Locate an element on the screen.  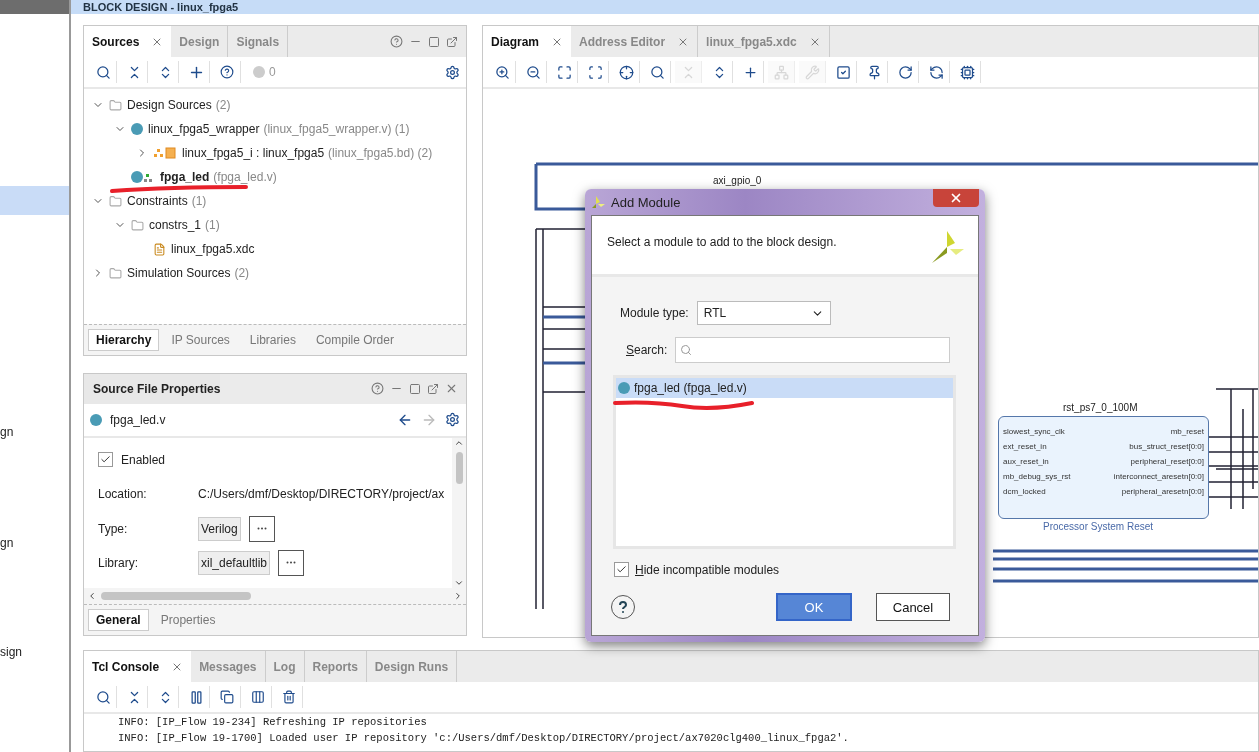
title-bar is located at coordinates (34, 7).